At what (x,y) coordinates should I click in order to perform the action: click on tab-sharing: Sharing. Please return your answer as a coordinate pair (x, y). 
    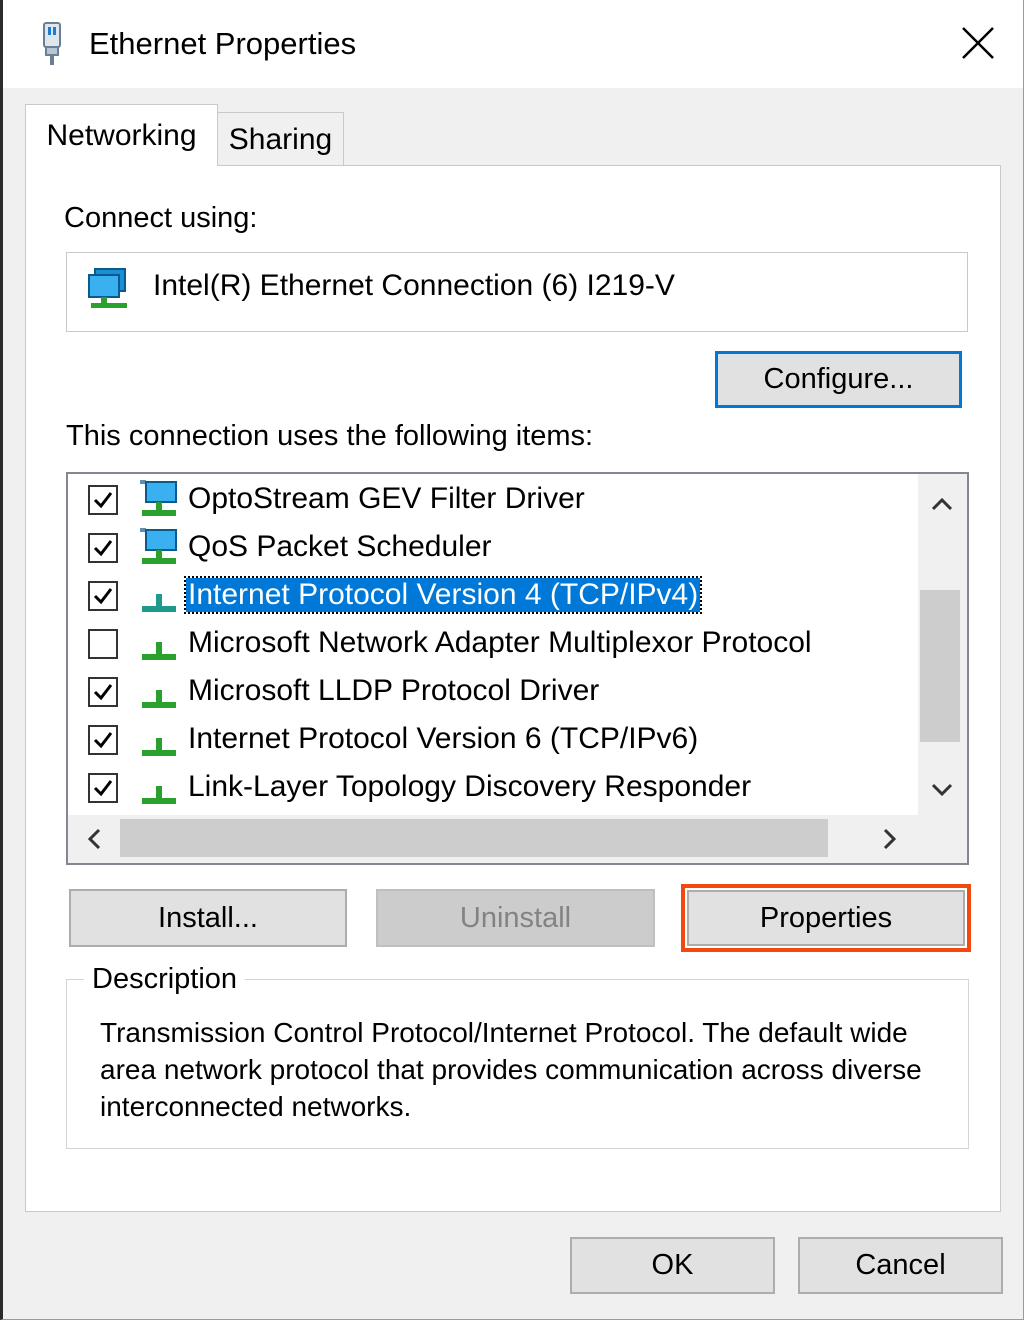
    Looking at the image, I should click on (281, 139).